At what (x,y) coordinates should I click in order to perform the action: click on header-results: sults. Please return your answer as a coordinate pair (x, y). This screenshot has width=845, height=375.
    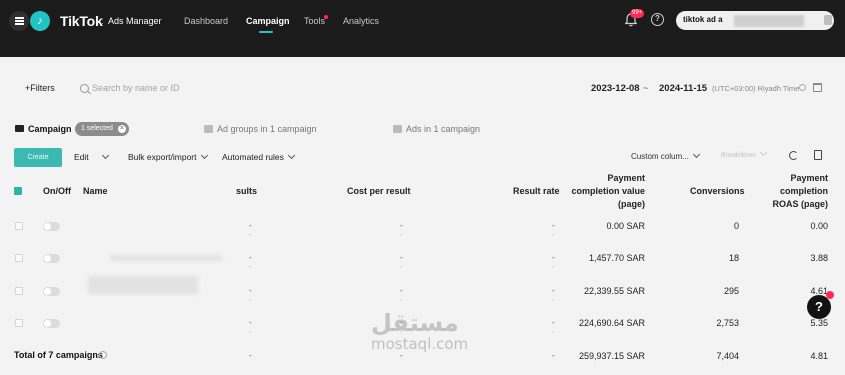
    Looking at the image, I should click on (246, 191).